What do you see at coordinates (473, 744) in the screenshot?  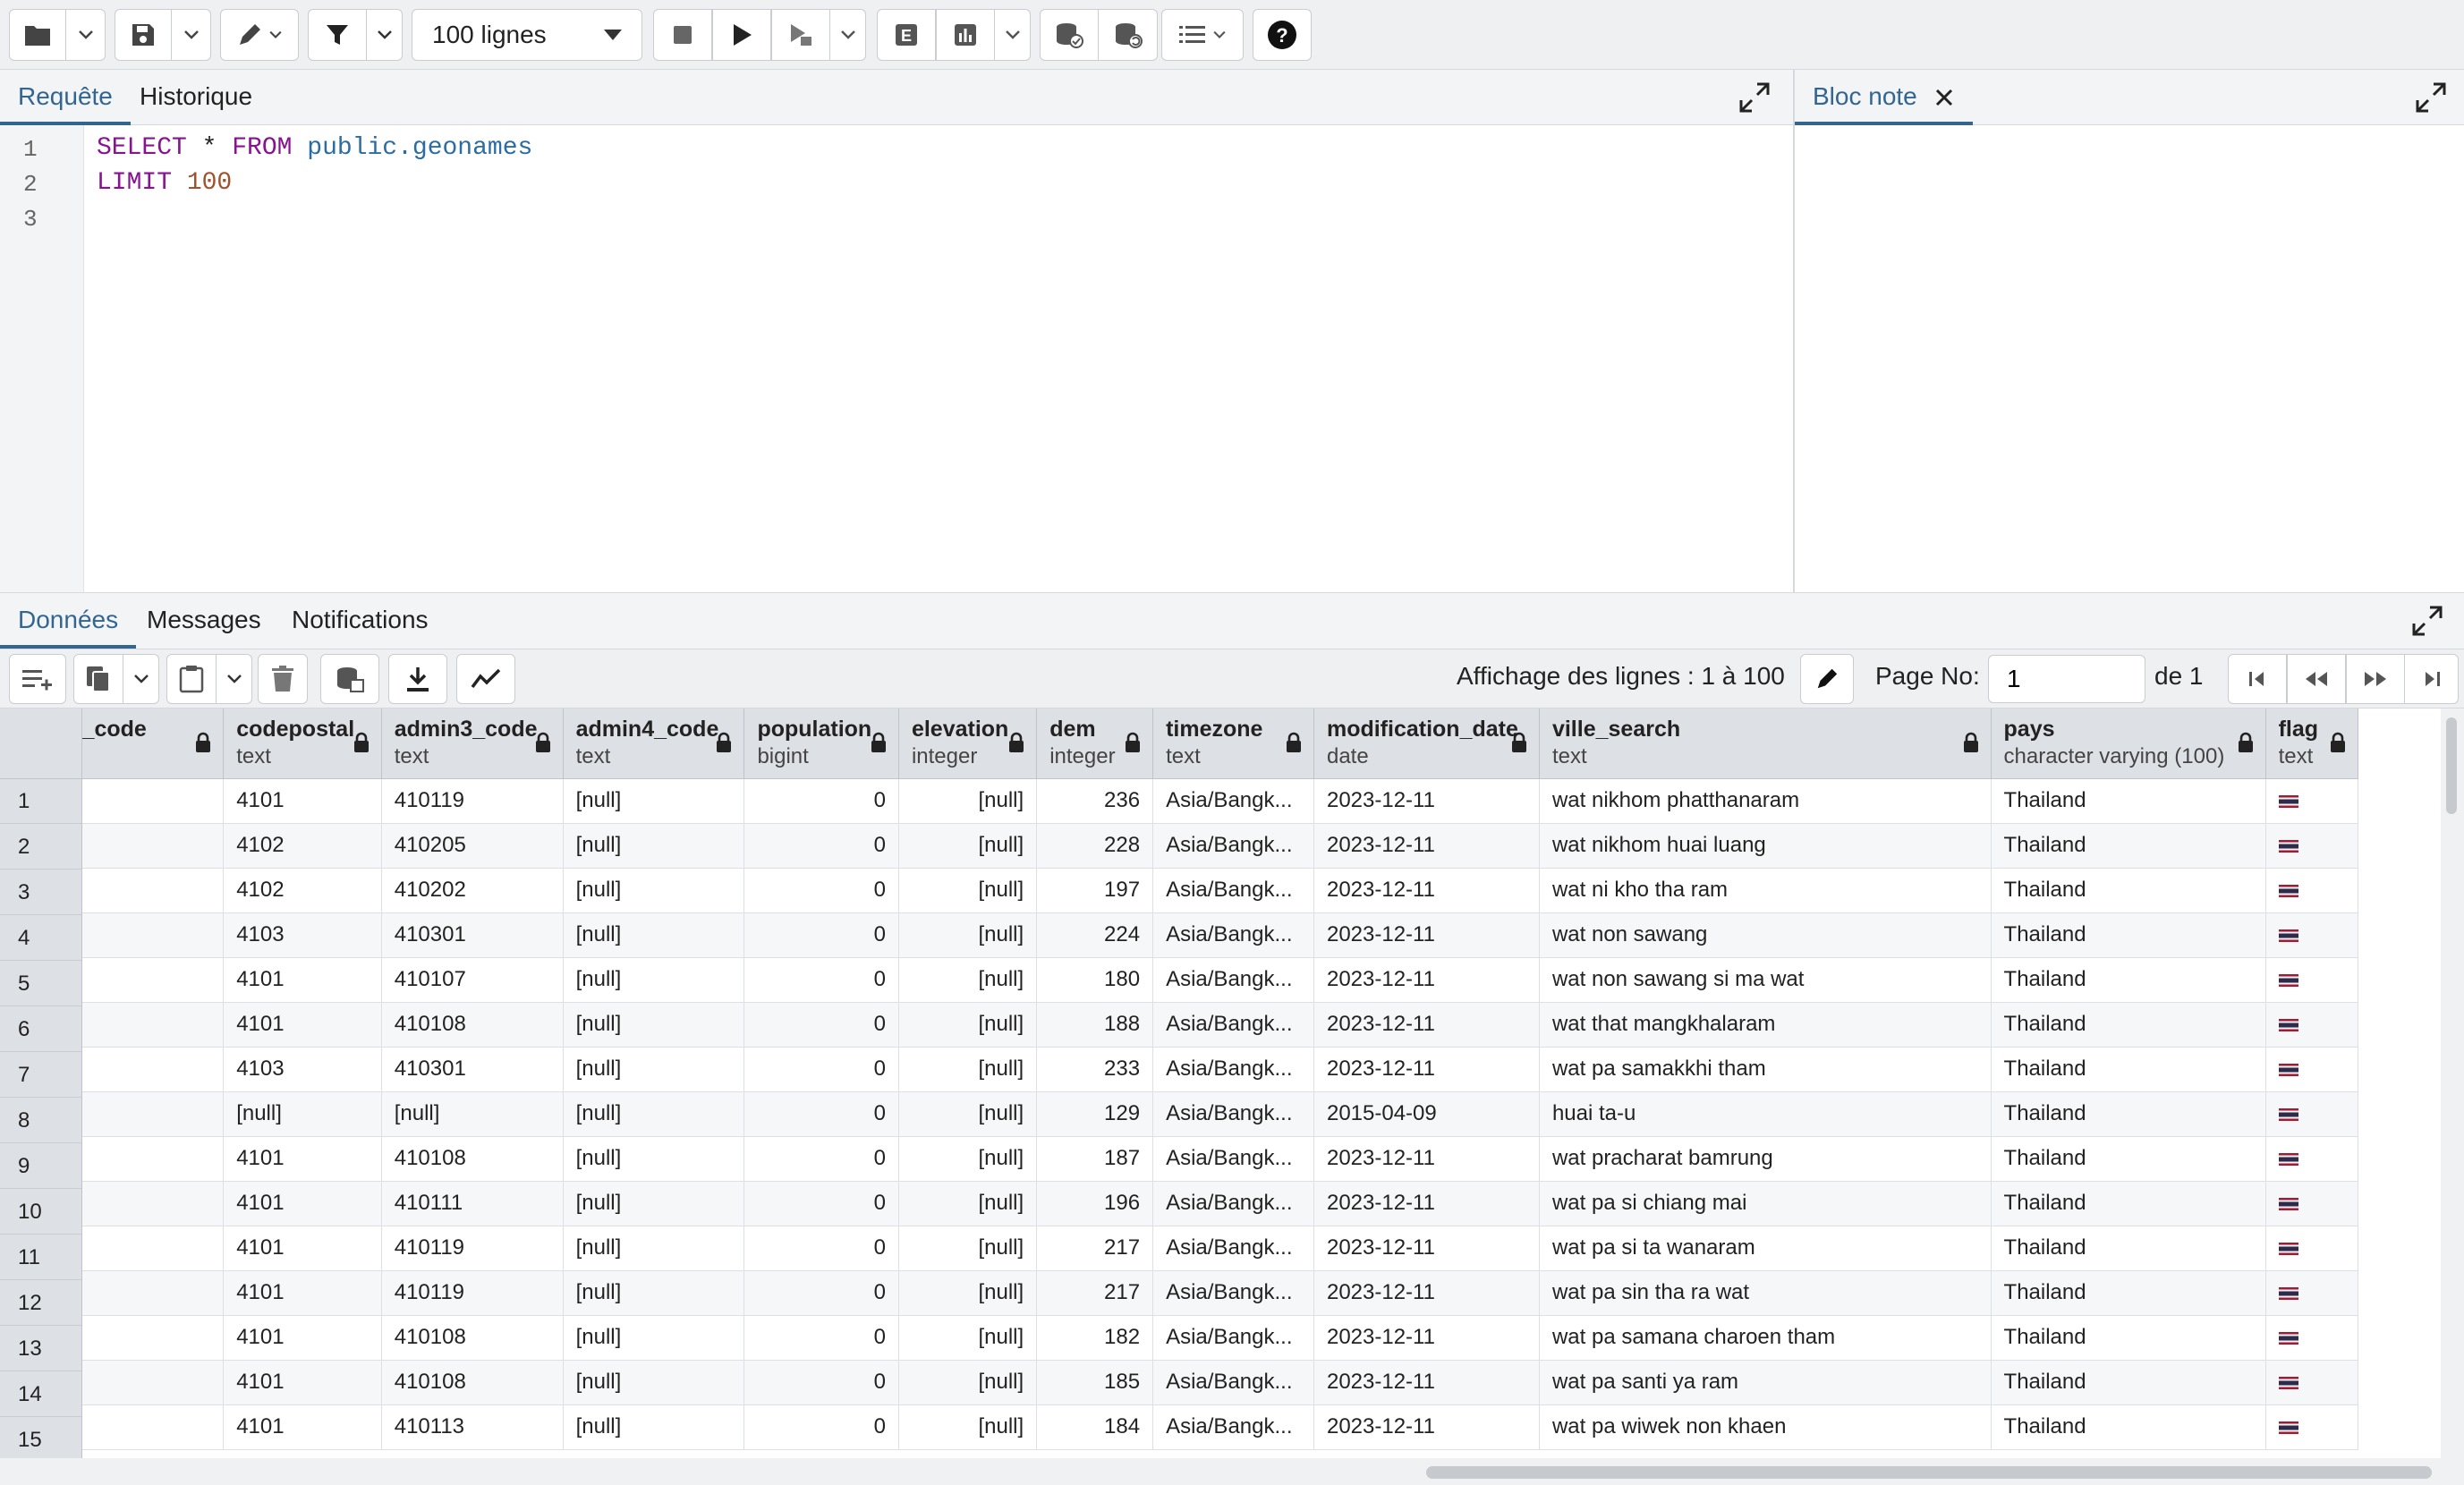 I see `column-header-admin3-code: admin3_code text` at bounding box center [473, 744].